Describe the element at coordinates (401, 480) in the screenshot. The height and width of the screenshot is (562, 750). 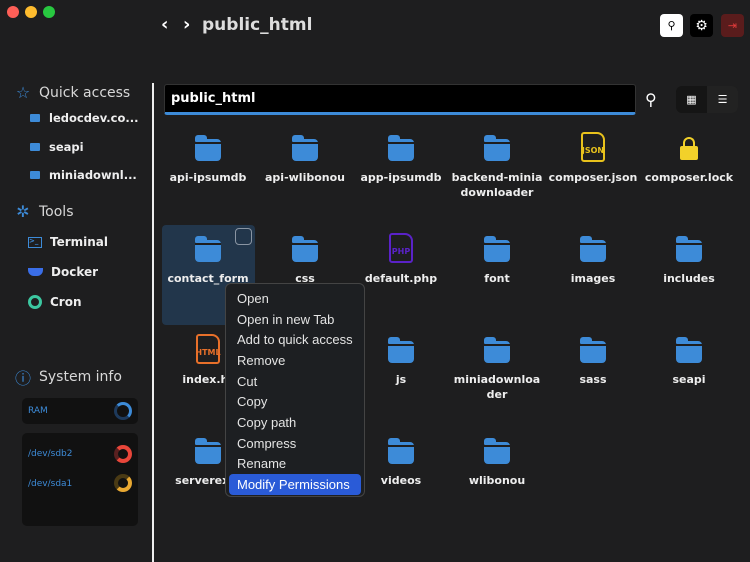
I see `file-name: videos` at that location.